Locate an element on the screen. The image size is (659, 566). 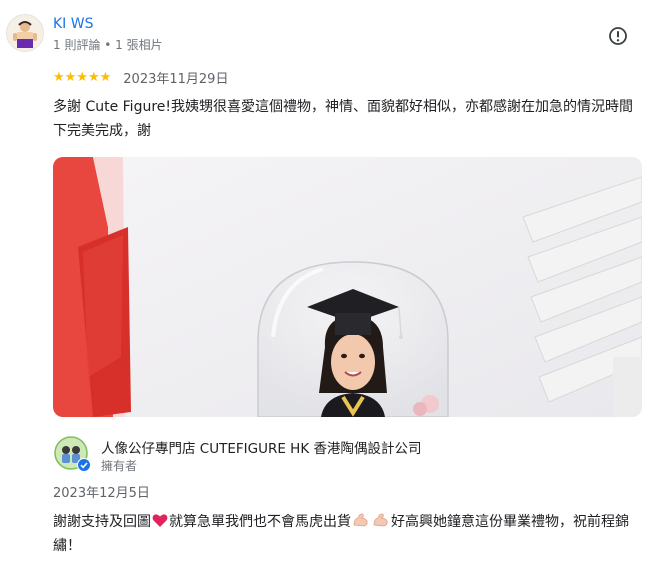
owner-avatar is located at coordinates (72, 454).